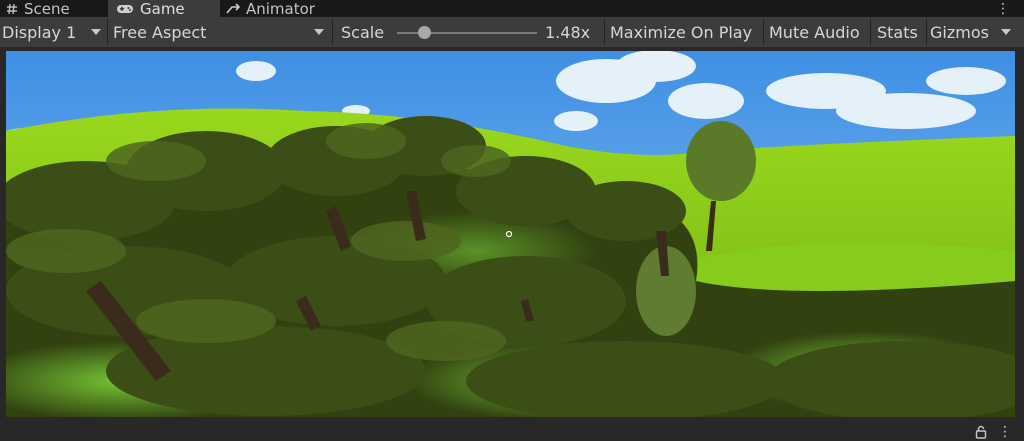  What do you see at coordinates (12, 9) in the screenshot?
I see `hash-icon` at bounding box center [12, 9].